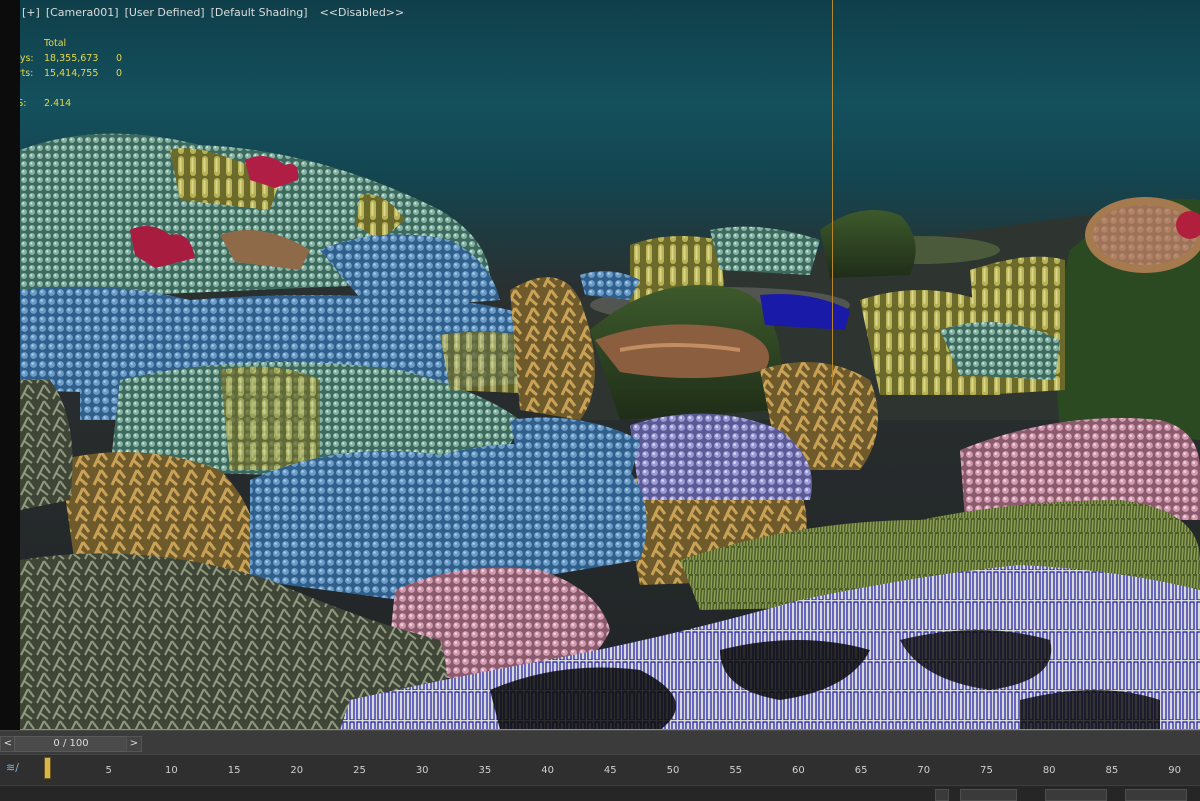  What do you see at coordinates (10, 365) in the screenshot?
I see `left-gutter` at bounding box center [10, 365].